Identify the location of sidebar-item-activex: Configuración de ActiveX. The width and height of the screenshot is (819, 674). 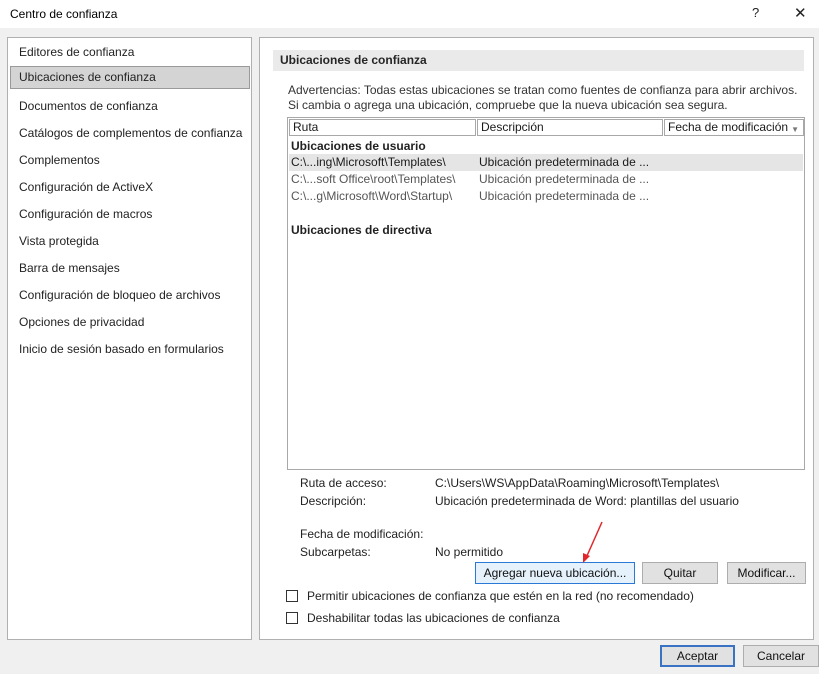
(86, 187).